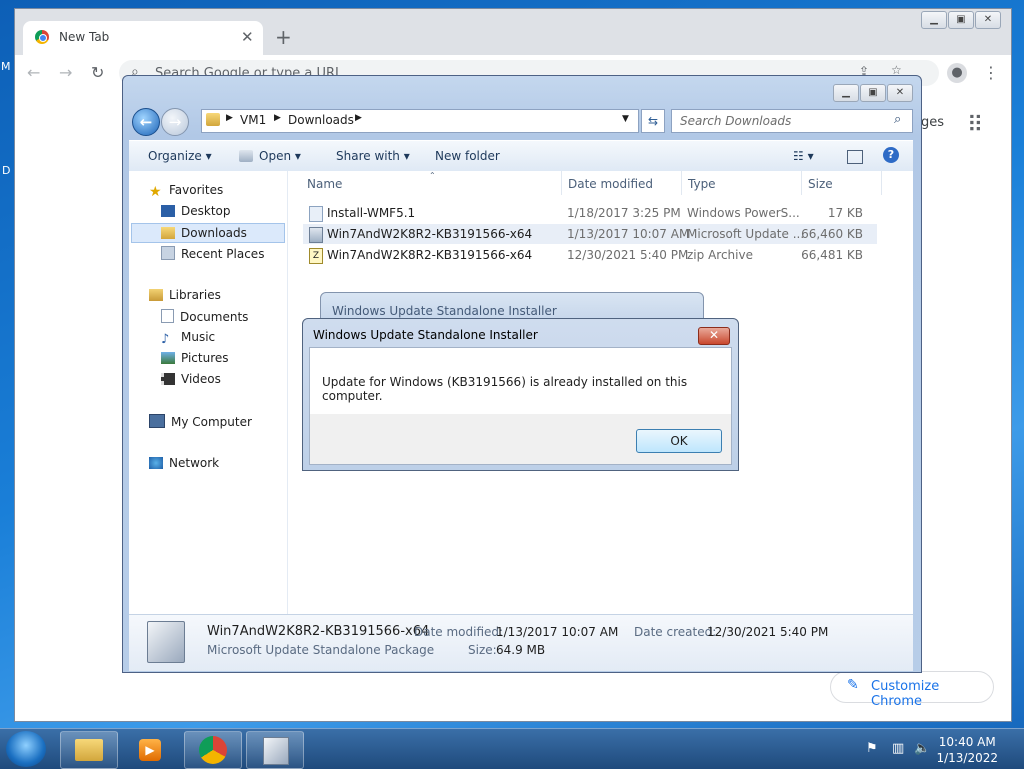  I want to click on chrome-icon, so click(213, 750).